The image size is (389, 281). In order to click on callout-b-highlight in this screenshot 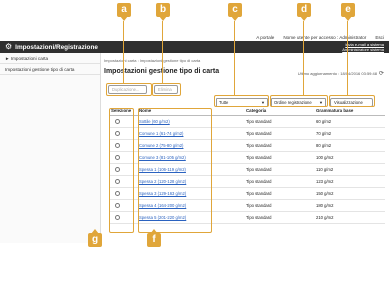, I will do `click(166, 89)`.